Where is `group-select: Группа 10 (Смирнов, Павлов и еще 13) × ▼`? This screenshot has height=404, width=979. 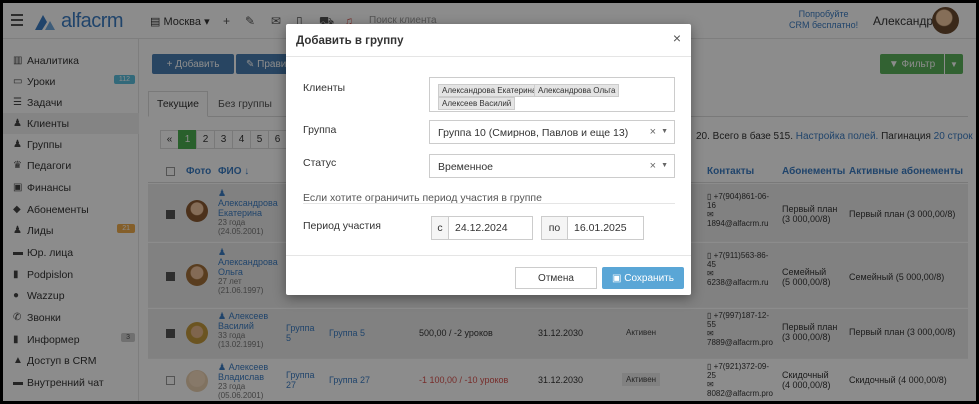
group-select: Группа 10 (Смирнов, Павлов и еще 13) × ▼ is located at coordinates (552, 132).